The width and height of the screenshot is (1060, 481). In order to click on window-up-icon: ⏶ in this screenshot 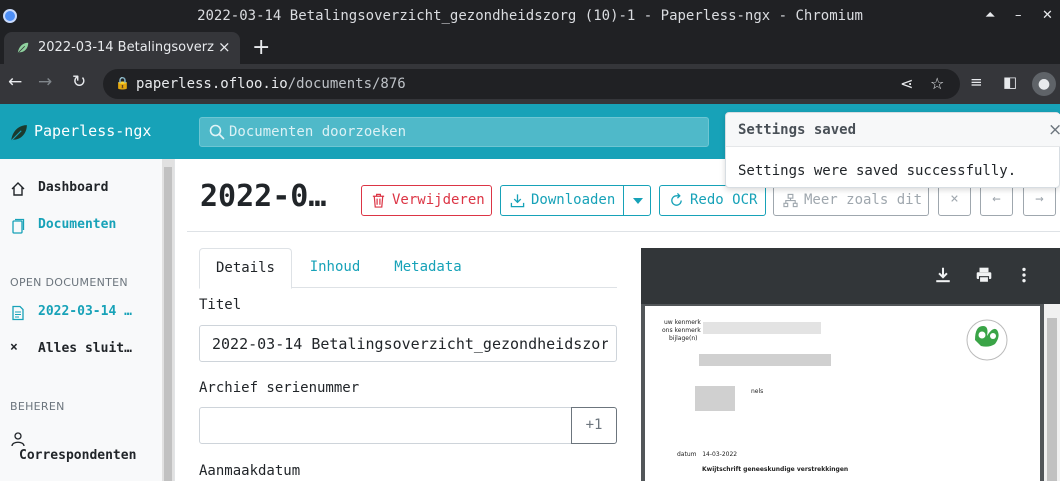, I will do `click(990, 15)`.